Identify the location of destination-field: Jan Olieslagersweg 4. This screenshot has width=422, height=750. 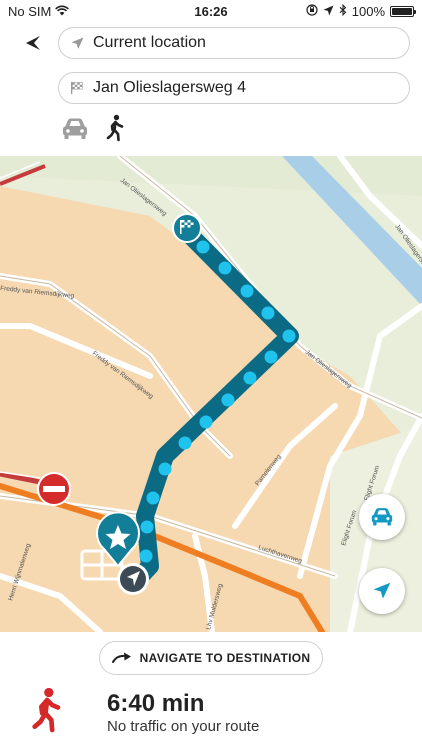
(234, 88).